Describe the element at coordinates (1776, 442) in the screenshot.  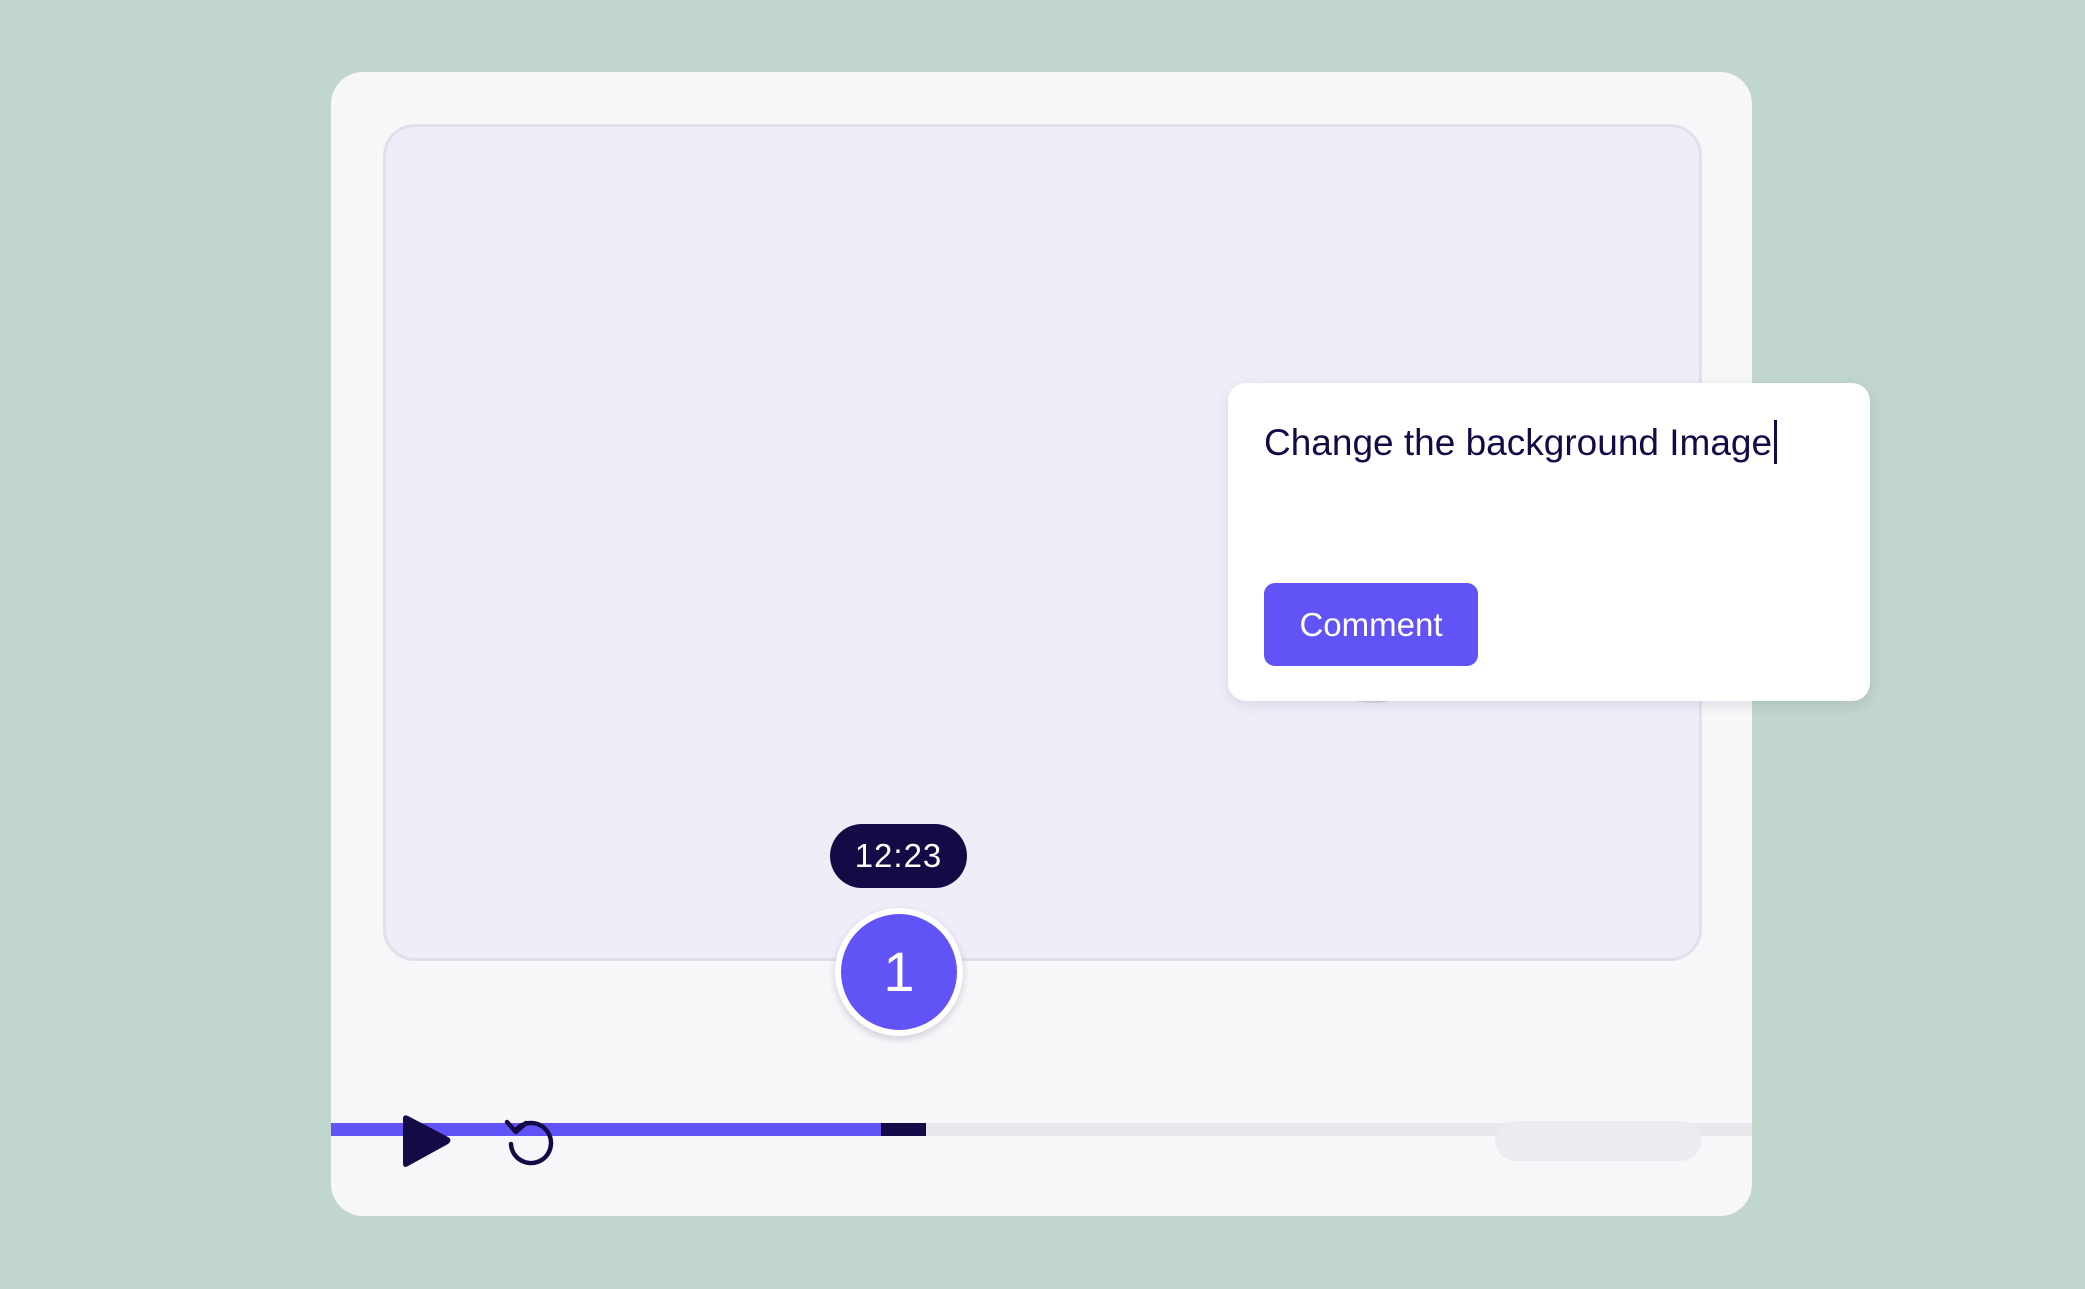
I see `text-caret` at that location.